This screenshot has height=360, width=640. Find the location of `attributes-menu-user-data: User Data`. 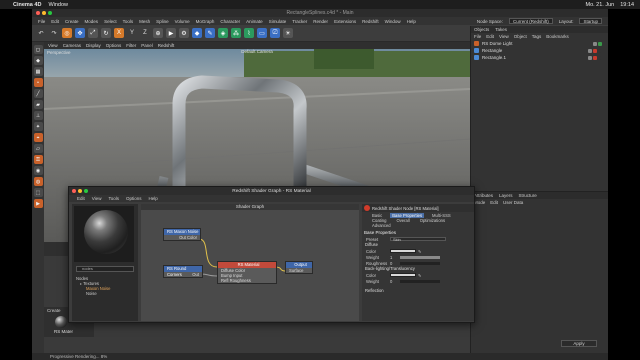

attributes-menu-user-data: User Data is located at coordinates (513, 202).